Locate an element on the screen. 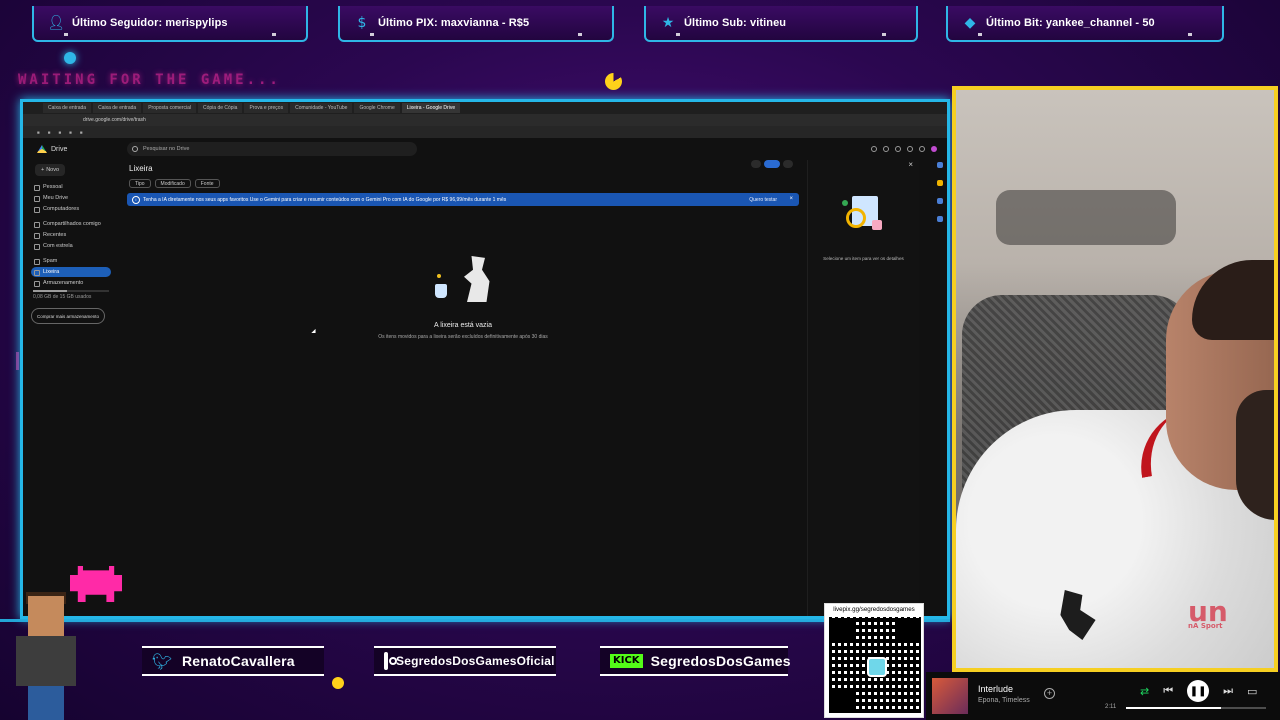 This screenshot has height=720, width=1280. last-sub-alert: ★ Último Sub: vitineu is located at coordinates (781, 24).